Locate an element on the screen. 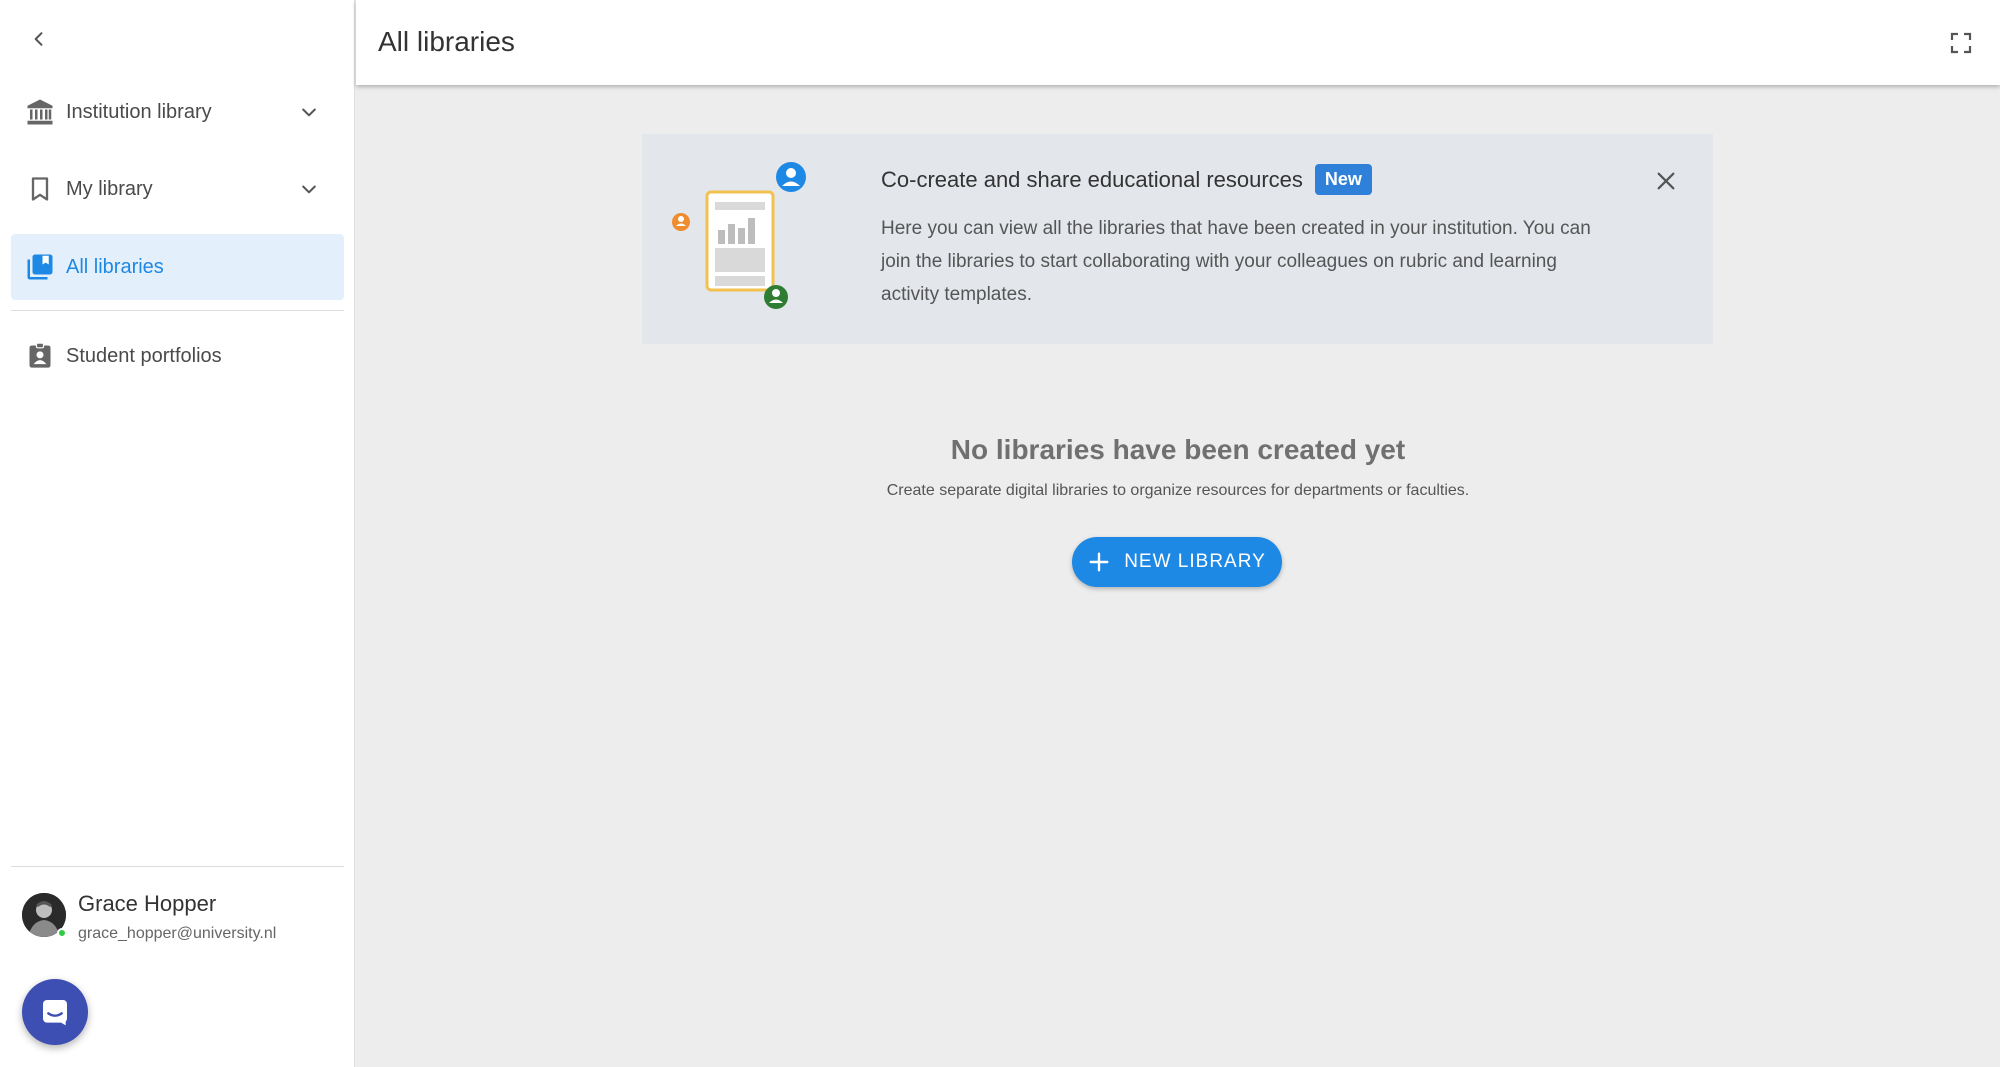 This screenshot has height=1067, width=2000. user-name: Grace Hopper is located at coordinates (147, 903).